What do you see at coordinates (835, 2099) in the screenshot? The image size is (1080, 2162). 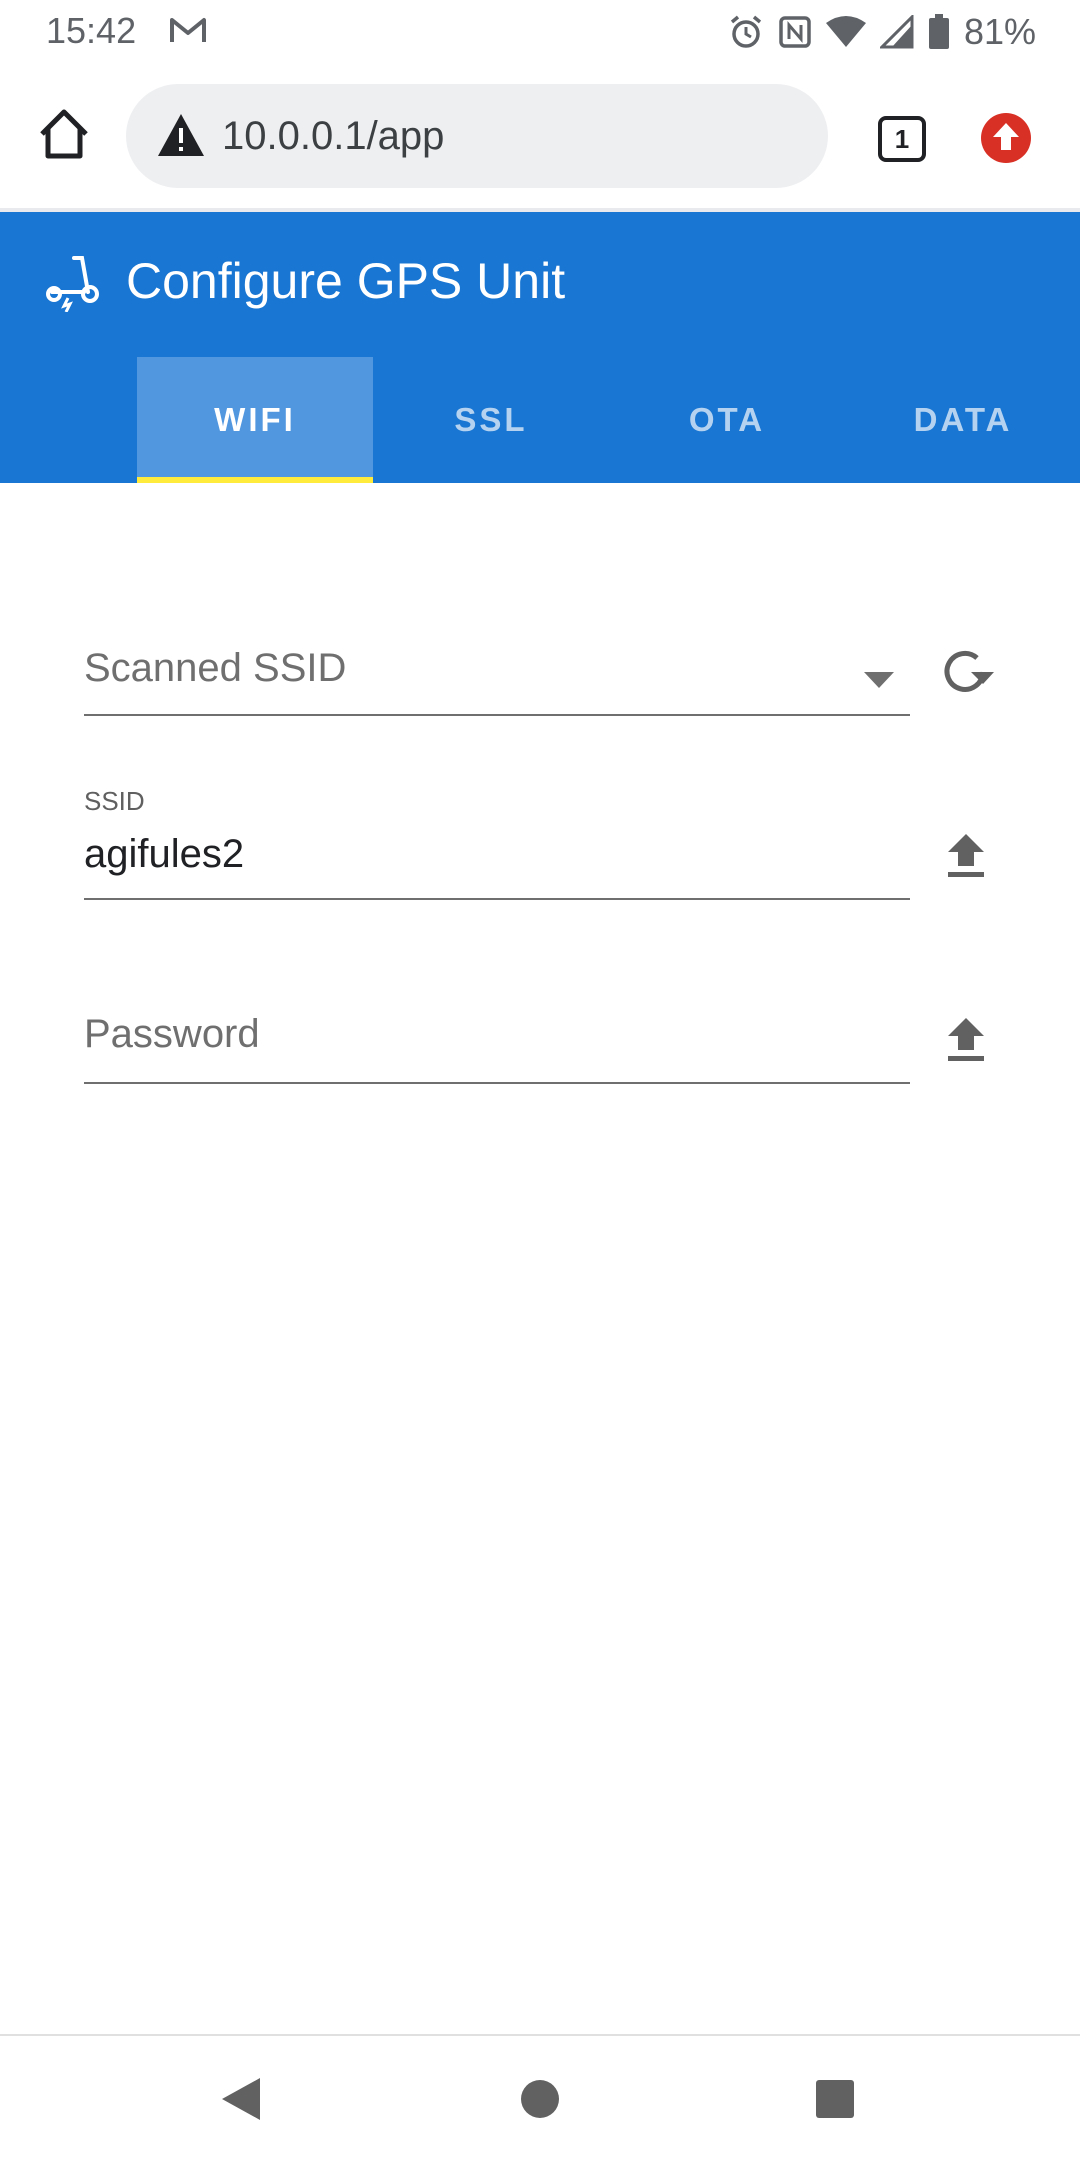 I see `recents-icon` at bounding box center [835, 2099].